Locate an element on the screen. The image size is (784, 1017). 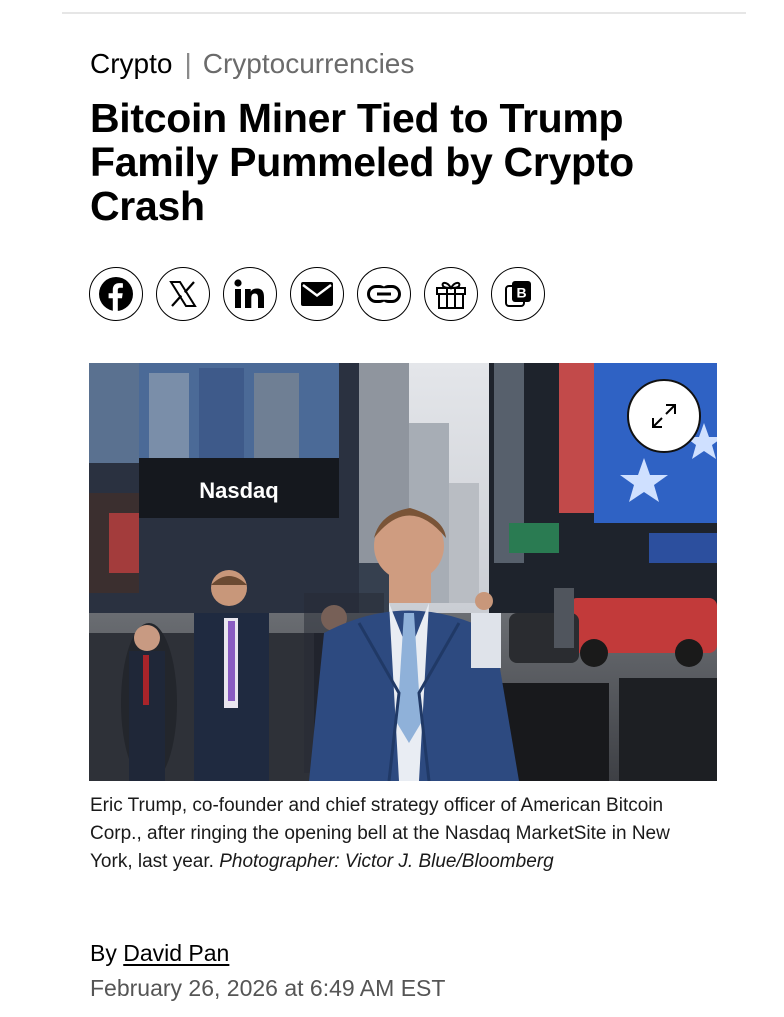
share-bar: B is located at coordinates (323, 295).